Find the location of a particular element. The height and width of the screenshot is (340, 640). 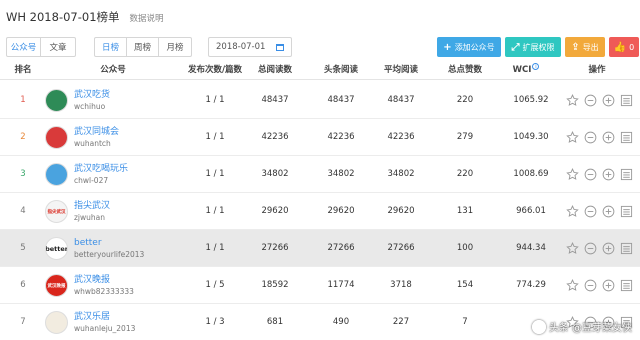

period-tabs: 日榜 周榜 月榜 is located at coordinates (143, 47).